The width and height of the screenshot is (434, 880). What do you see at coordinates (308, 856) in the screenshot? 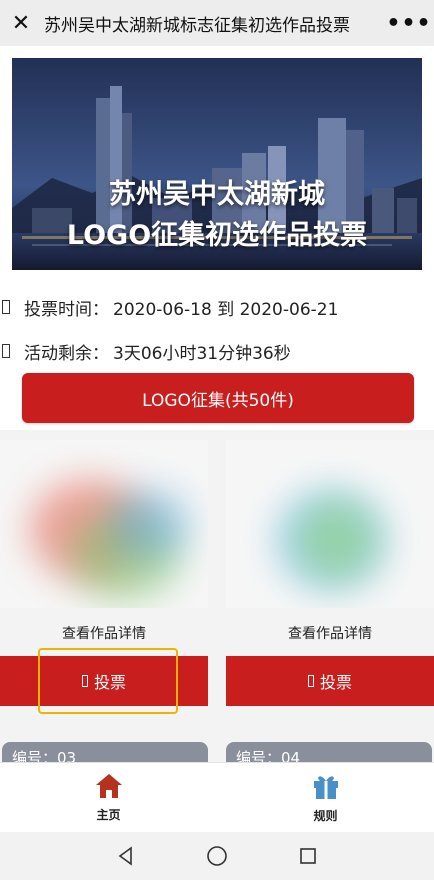
I see `recent-apps-icon` at bounding box center [308, 856].